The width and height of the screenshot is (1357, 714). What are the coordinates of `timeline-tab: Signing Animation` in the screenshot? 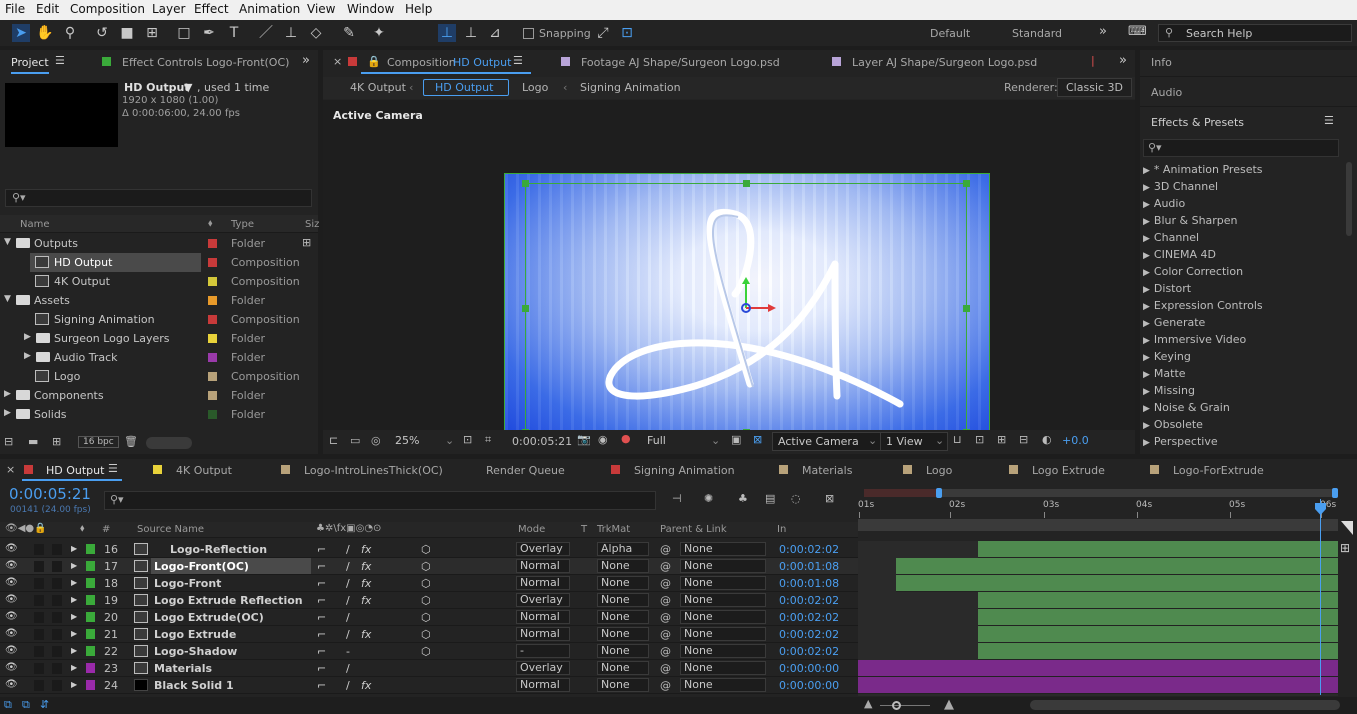 It's located at (684, 470).